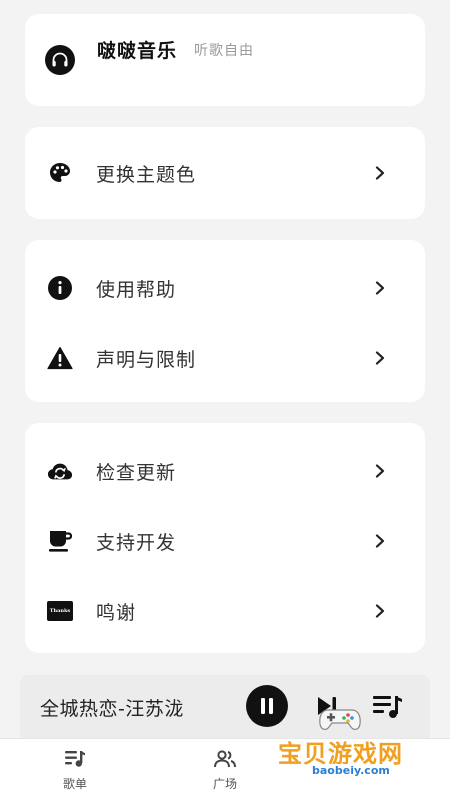 This screenshot has width=450, height=800. Describe the element at coordinates (60, 471) in the screenshot. I see `cloud-sync-icon` at that location.